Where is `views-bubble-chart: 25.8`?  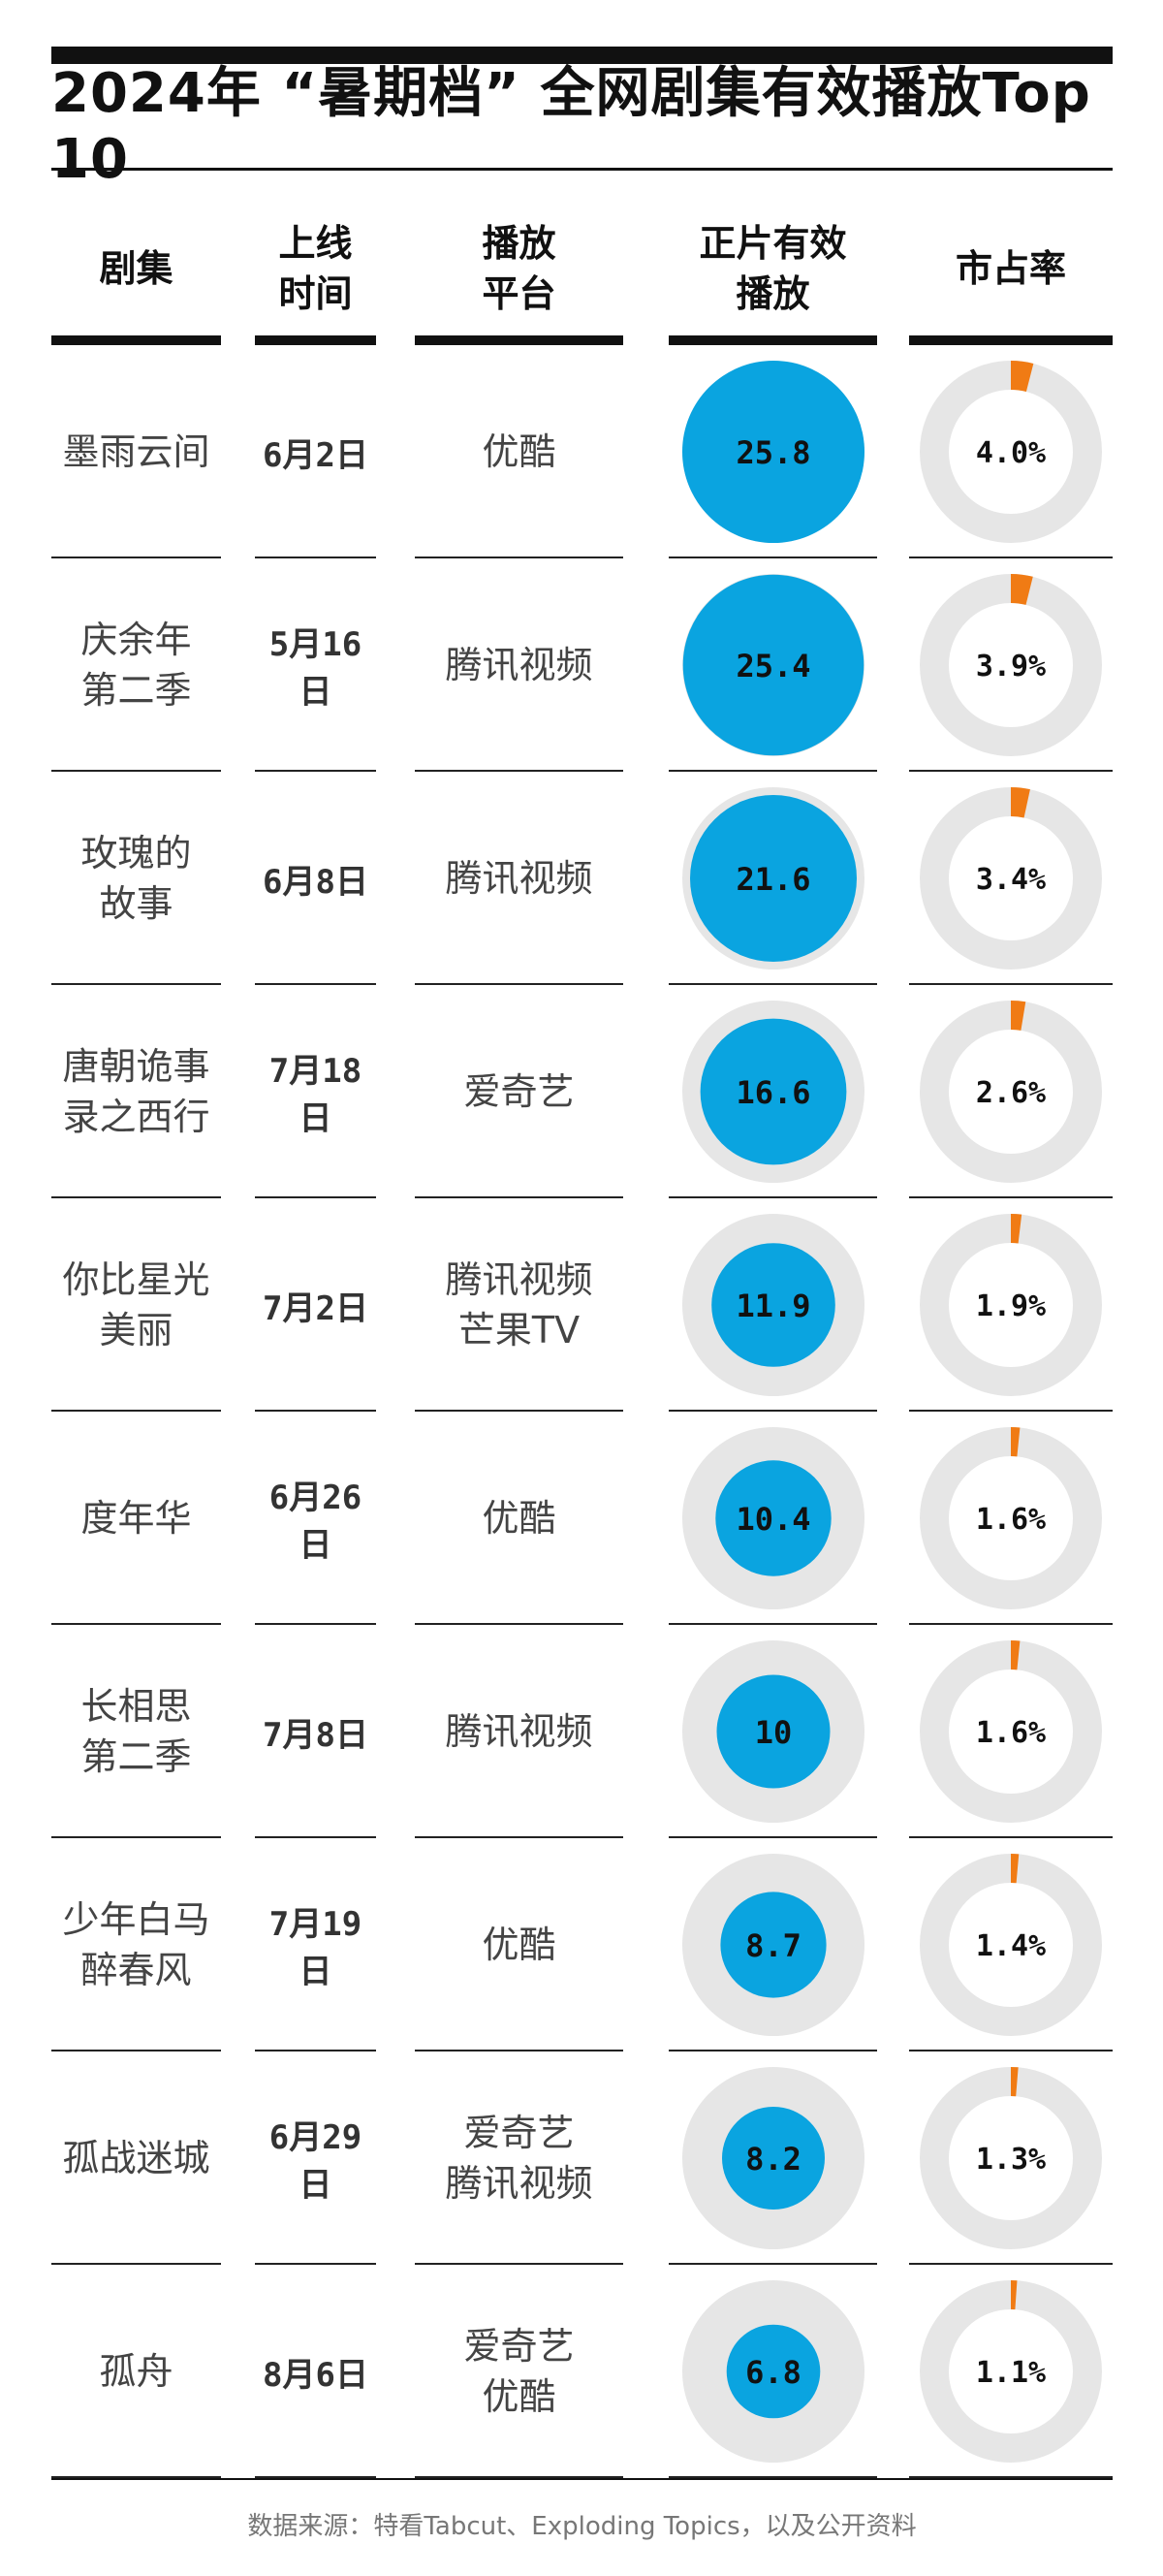
views-bubble-chart: 25.8 is located at coordinates (773, 452).